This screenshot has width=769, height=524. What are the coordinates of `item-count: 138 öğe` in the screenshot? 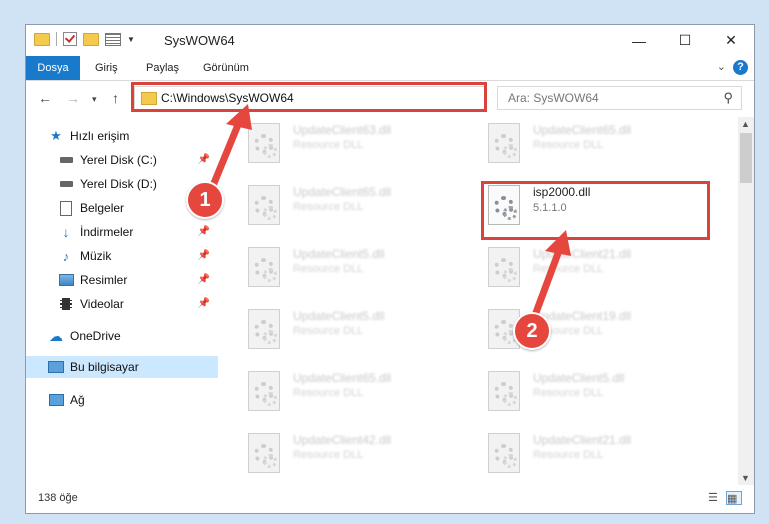 It's located at (58, 498).